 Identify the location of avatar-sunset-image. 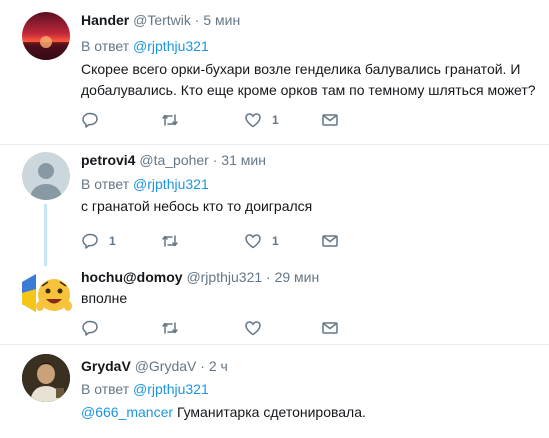
(46, 48).